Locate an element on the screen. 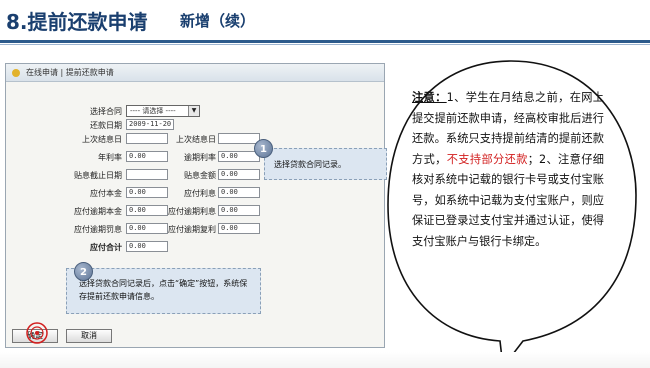  total-due-label: 应付合计 is located at coordinates (106, 247).